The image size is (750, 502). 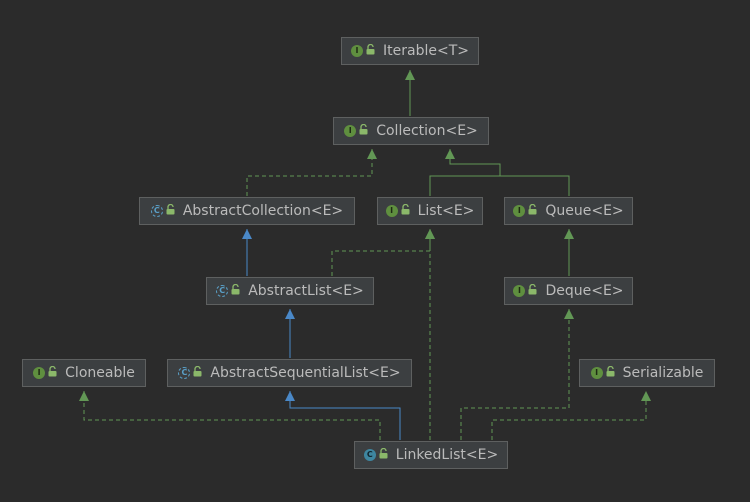 I want to click on node-linkedlist: C LinkedList<E>, so click(x=431, y=455).